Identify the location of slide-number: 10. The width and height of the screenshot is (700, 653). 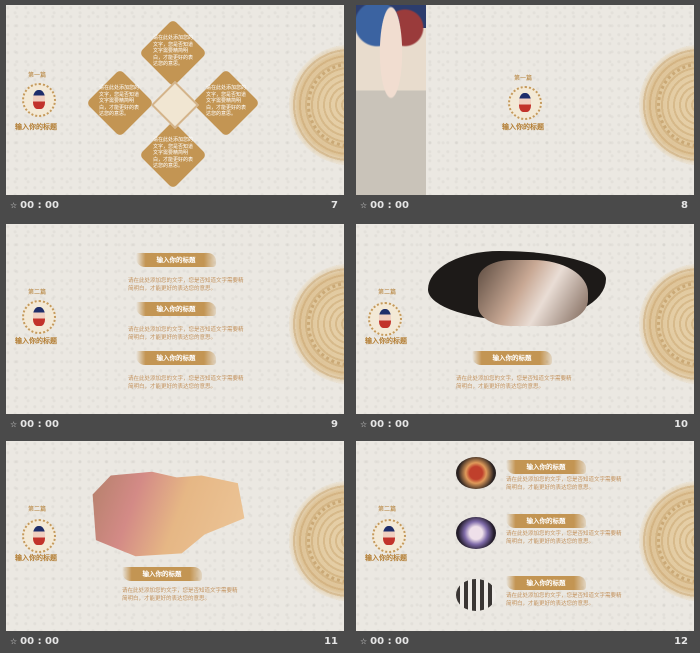
(681, 424).